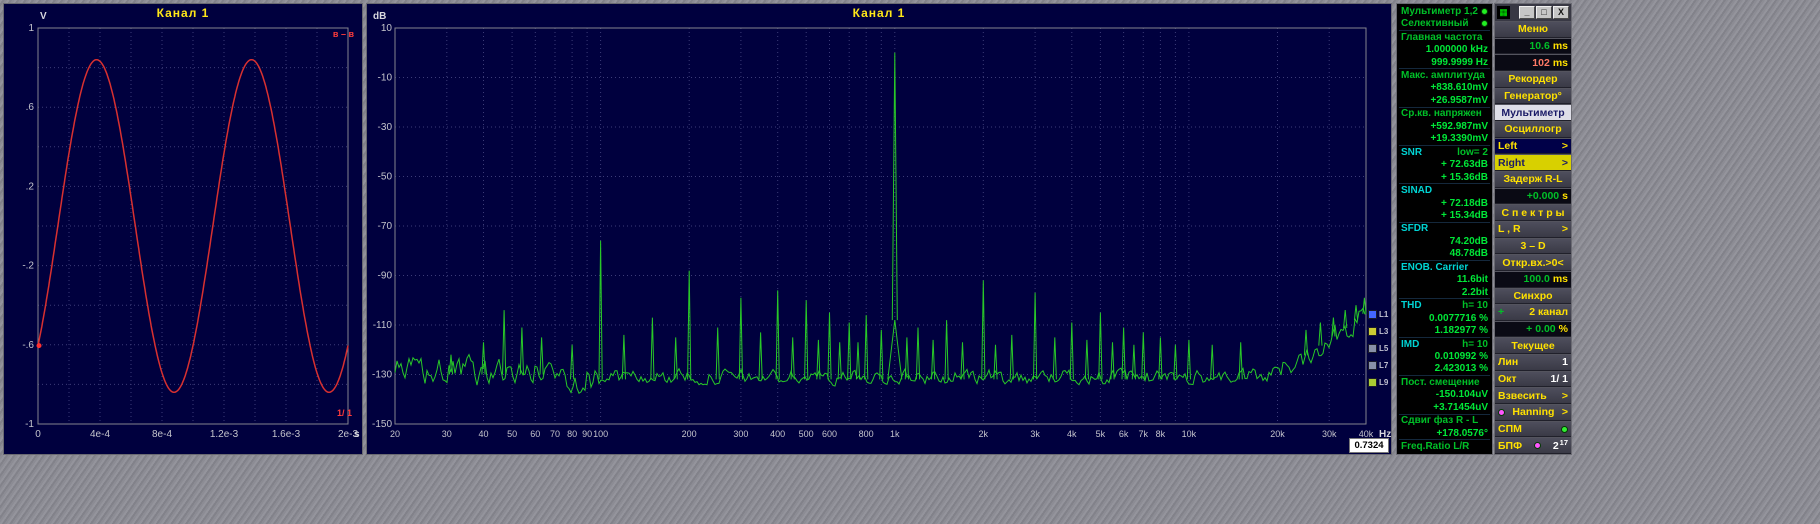 This screenshot has height=524, width=1820. I want to click on enob-l-label: 11.6bit, so click(1472, 280).